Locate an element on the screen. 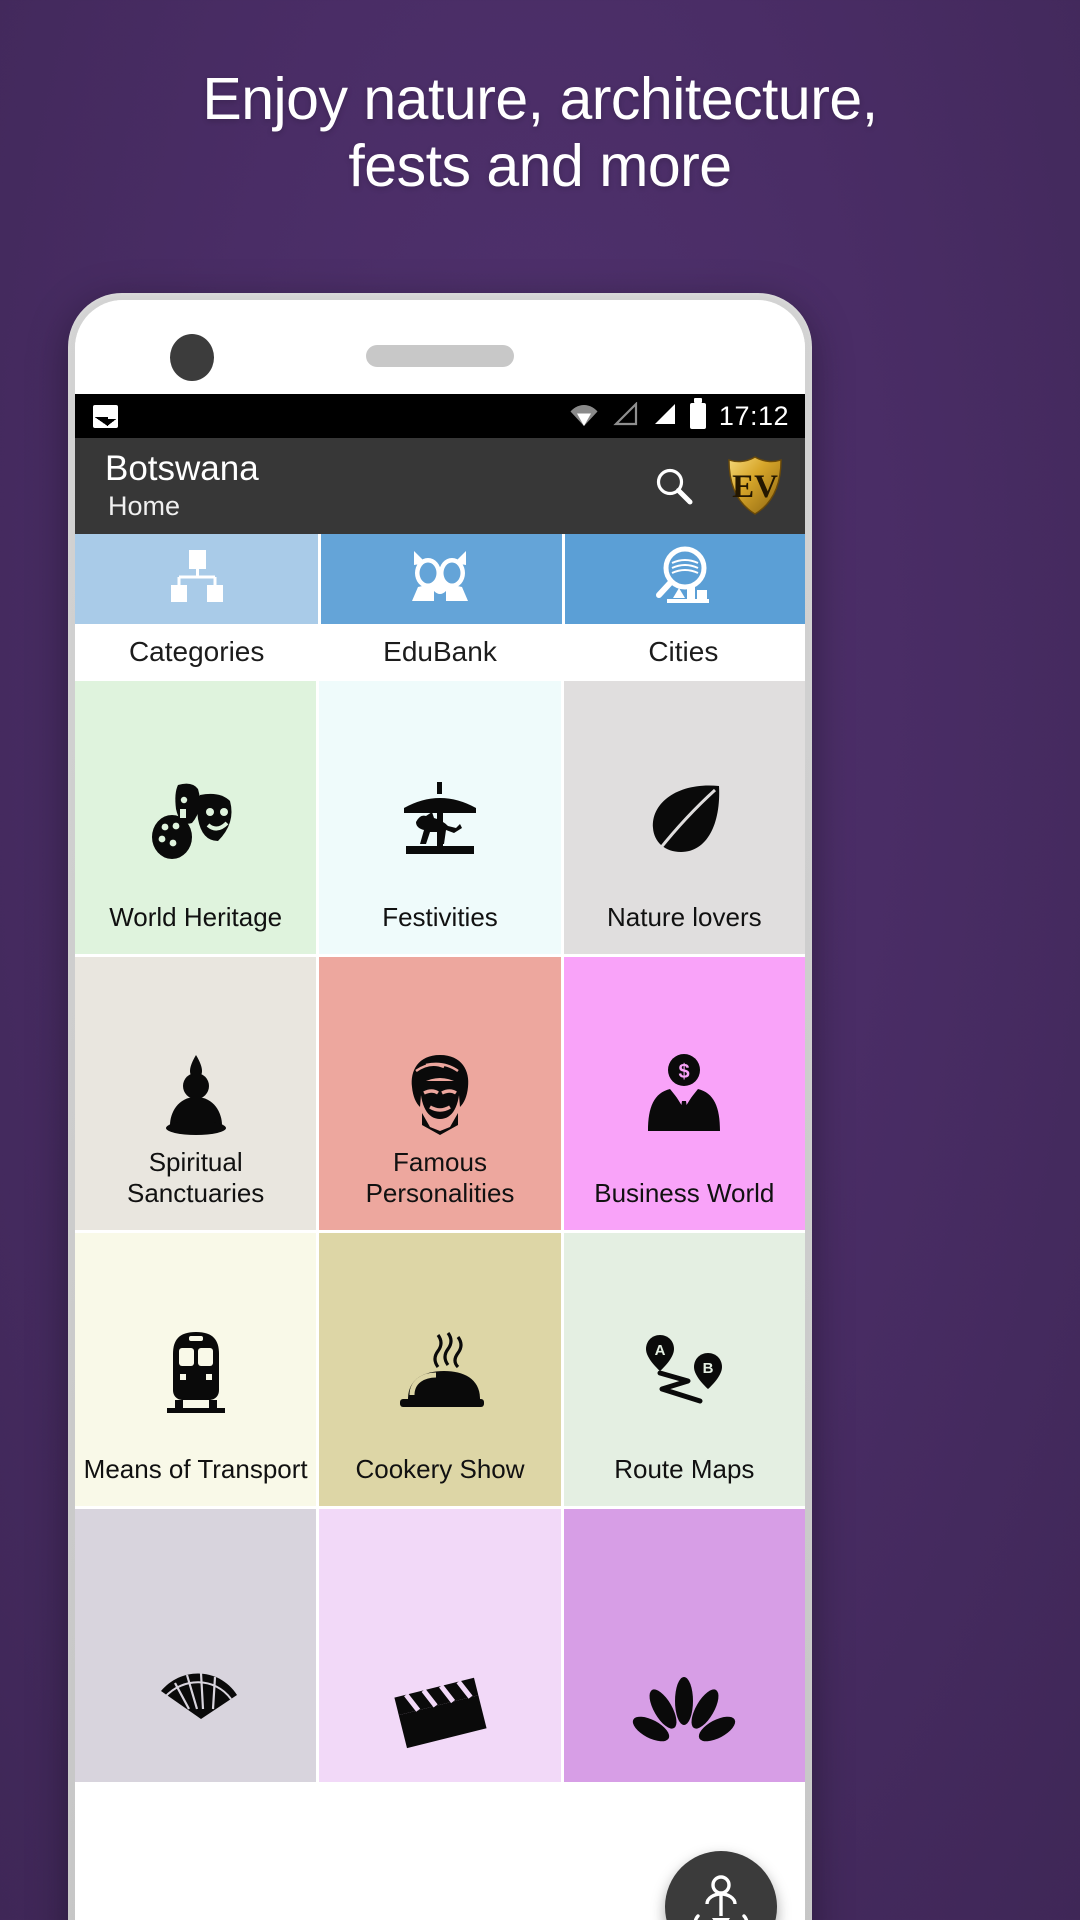 The image size is (1080, 1920). carousel-icon is located at coordinates (440, 821).